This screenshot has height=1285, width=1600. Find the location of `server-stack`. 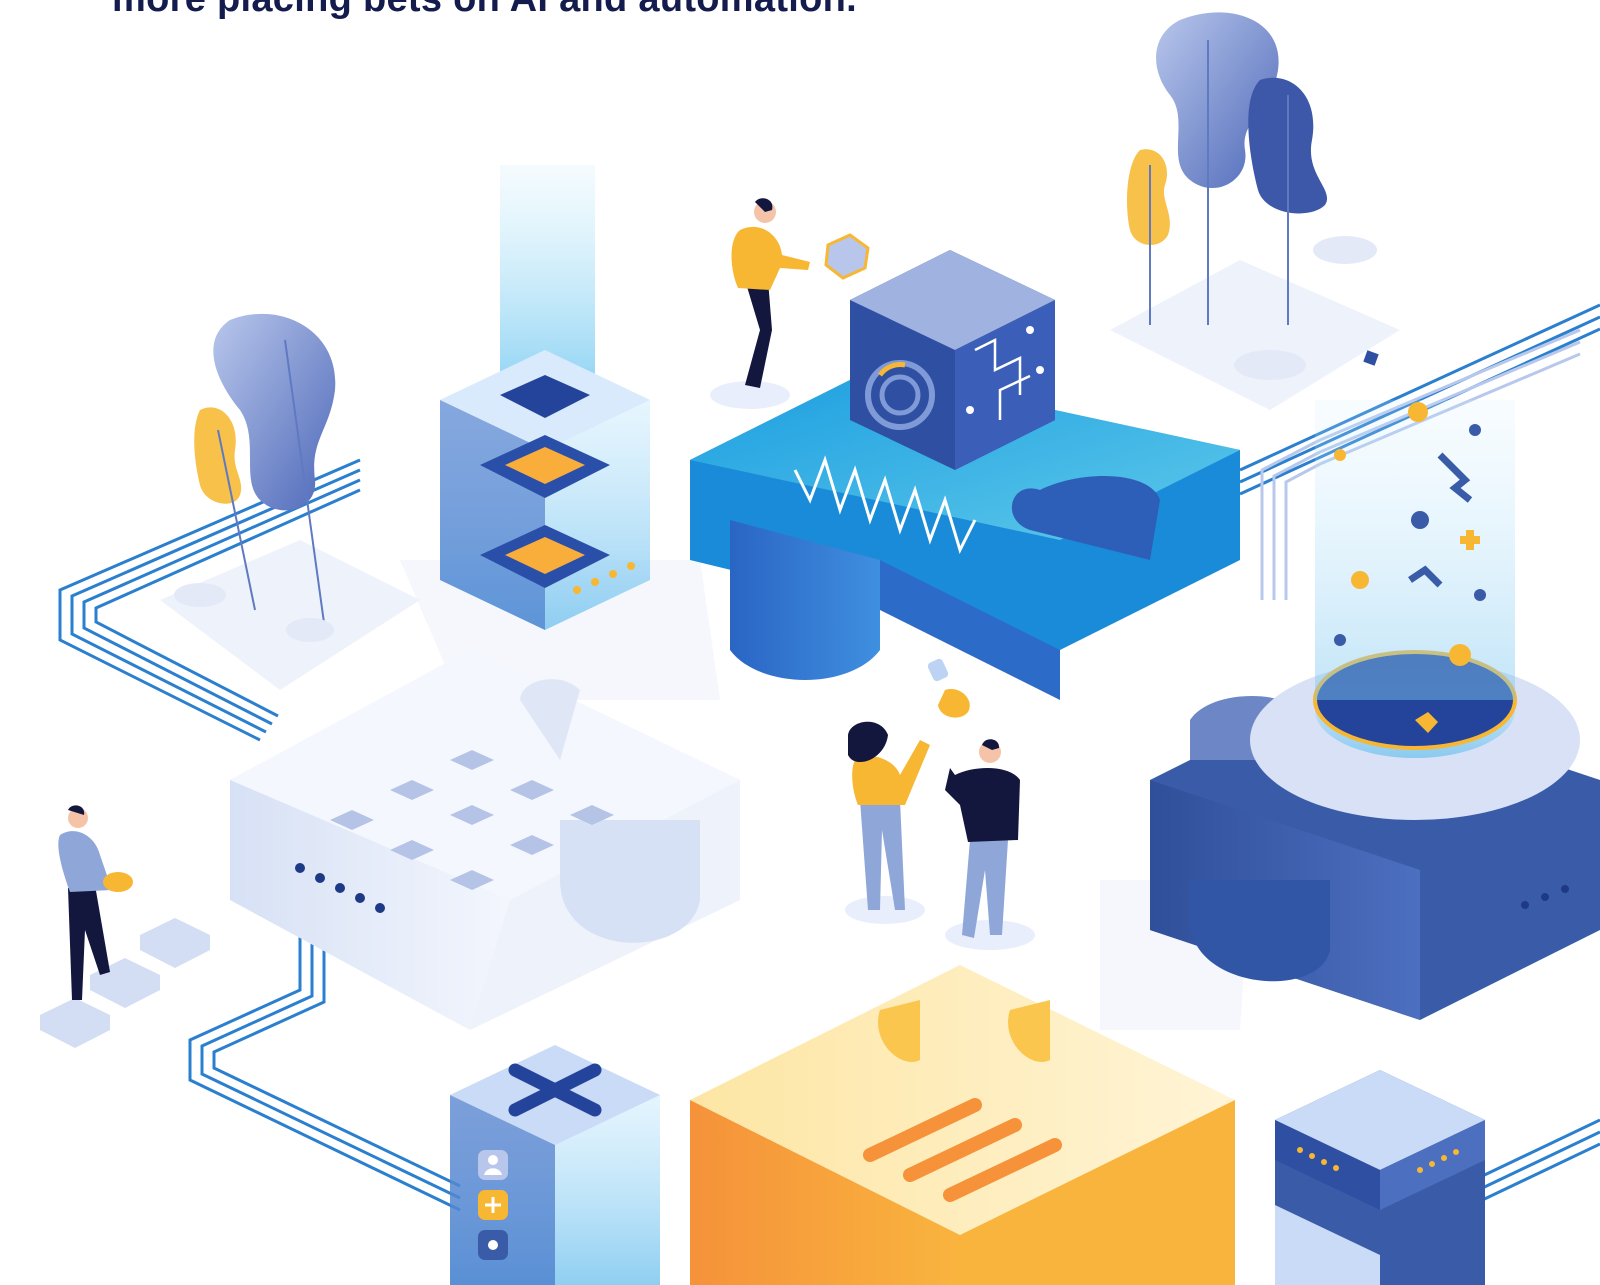

server-stack is located at coordinates (1380, 1177).